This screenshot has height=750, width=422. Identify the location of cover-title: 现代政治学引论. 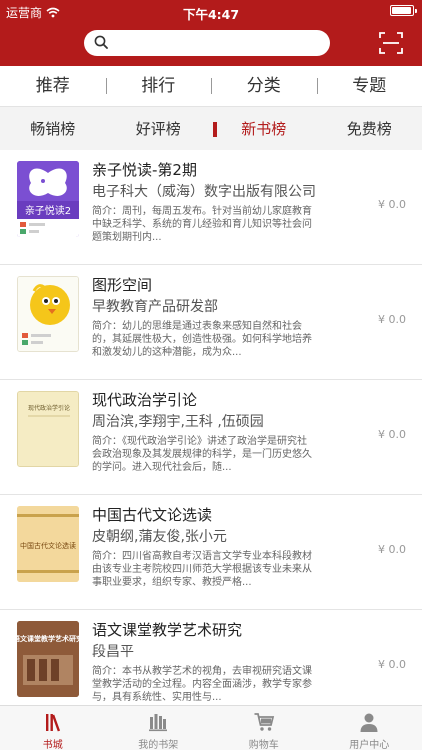
(49, 408).